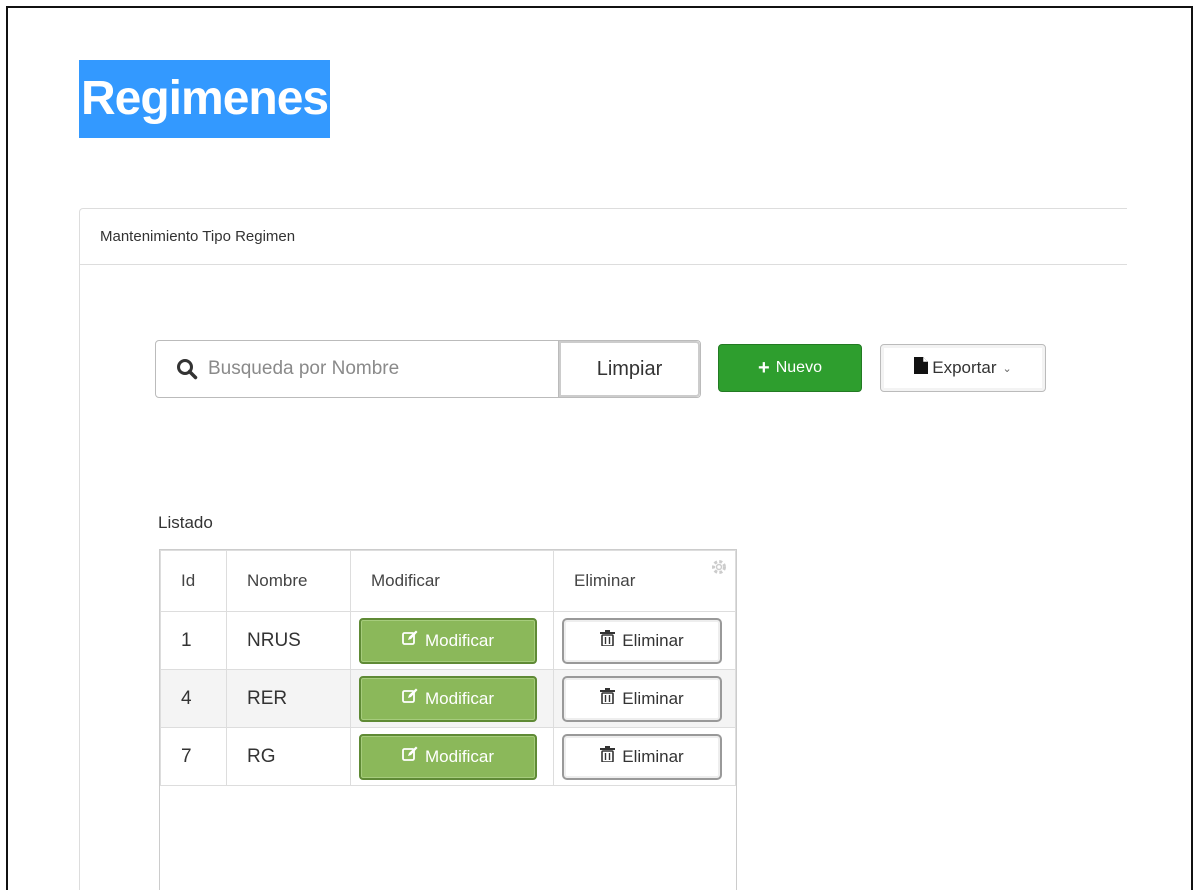 This screenshot has height=890, width=1197. Describe the element at coordinates (182, 369) in the screenshot. I see `search-icon` at that location.